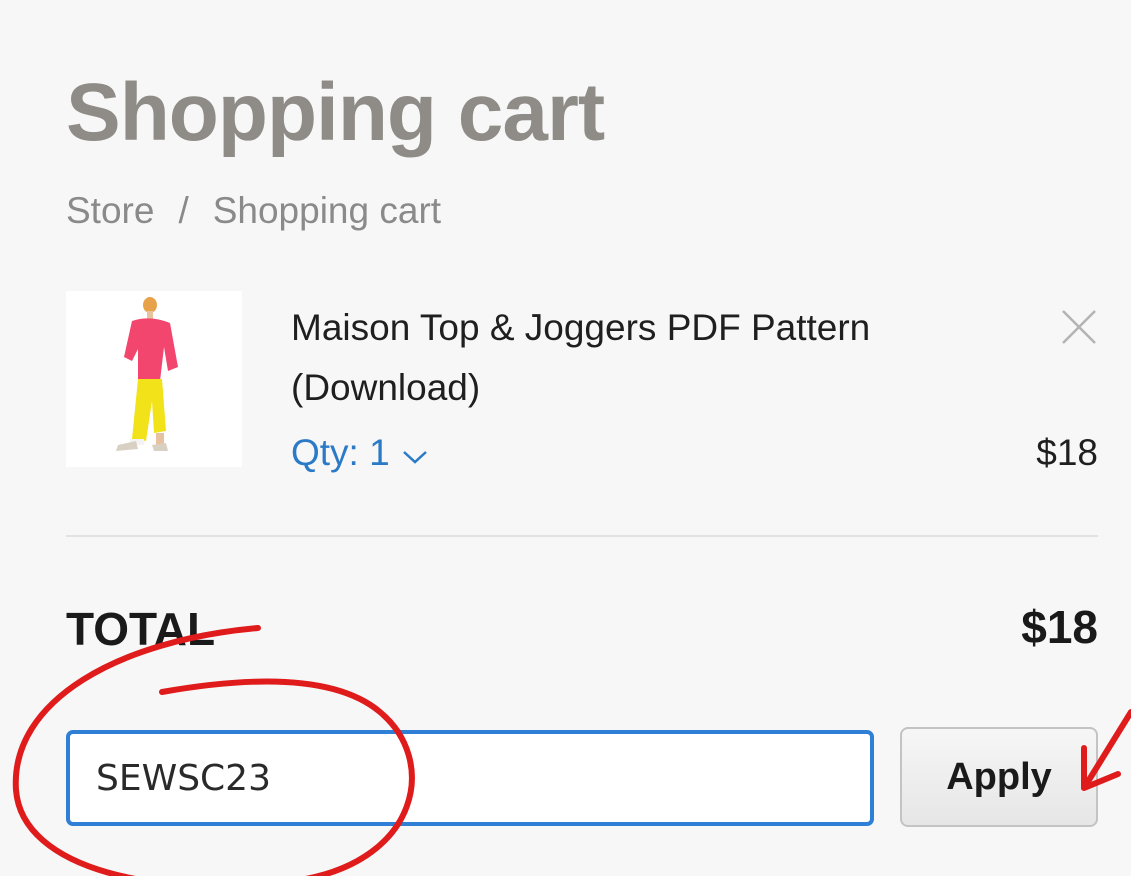  I want to click on breadcrumb-current: Shopping cart, so click(327, 210).